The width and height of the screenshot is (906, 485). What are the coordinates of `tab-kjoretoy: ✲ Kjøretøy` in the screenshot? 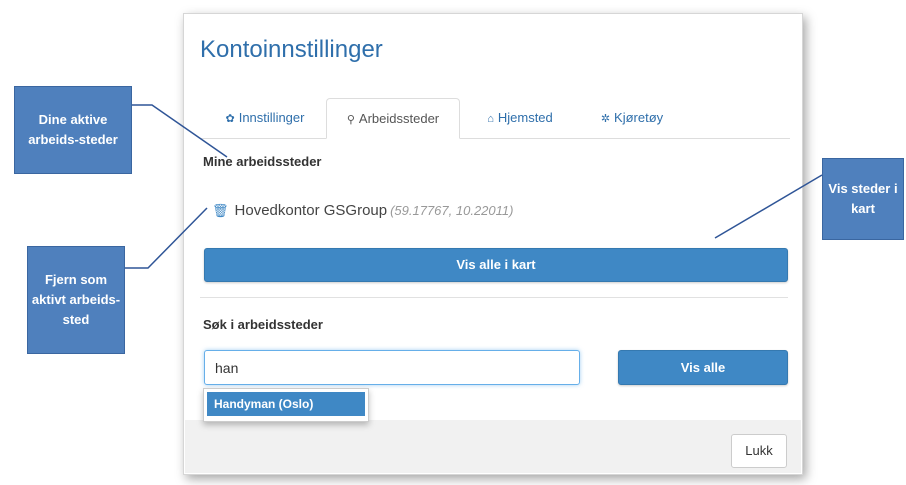 It's located at (632, 118).